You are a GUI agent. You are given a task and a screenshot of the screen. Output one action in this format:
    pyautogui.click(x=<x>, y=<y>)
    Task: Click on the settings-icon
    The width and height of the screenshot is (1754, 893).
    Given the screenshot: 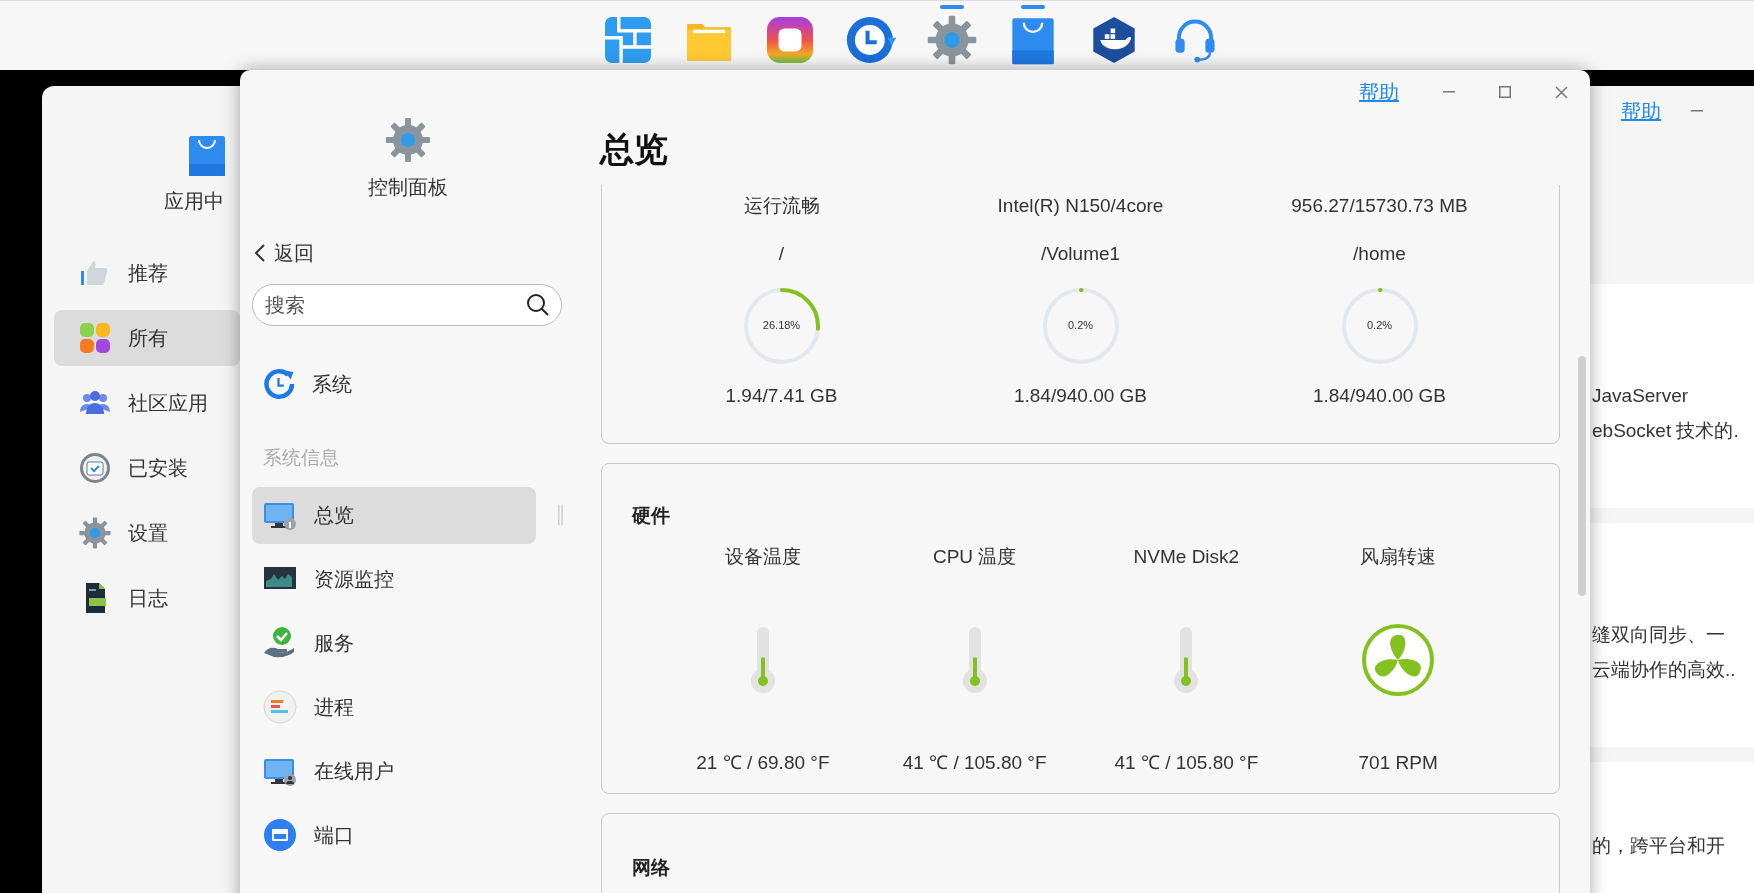 What is the action you would take?
    pyautogui.click(x=951, y=39)
    